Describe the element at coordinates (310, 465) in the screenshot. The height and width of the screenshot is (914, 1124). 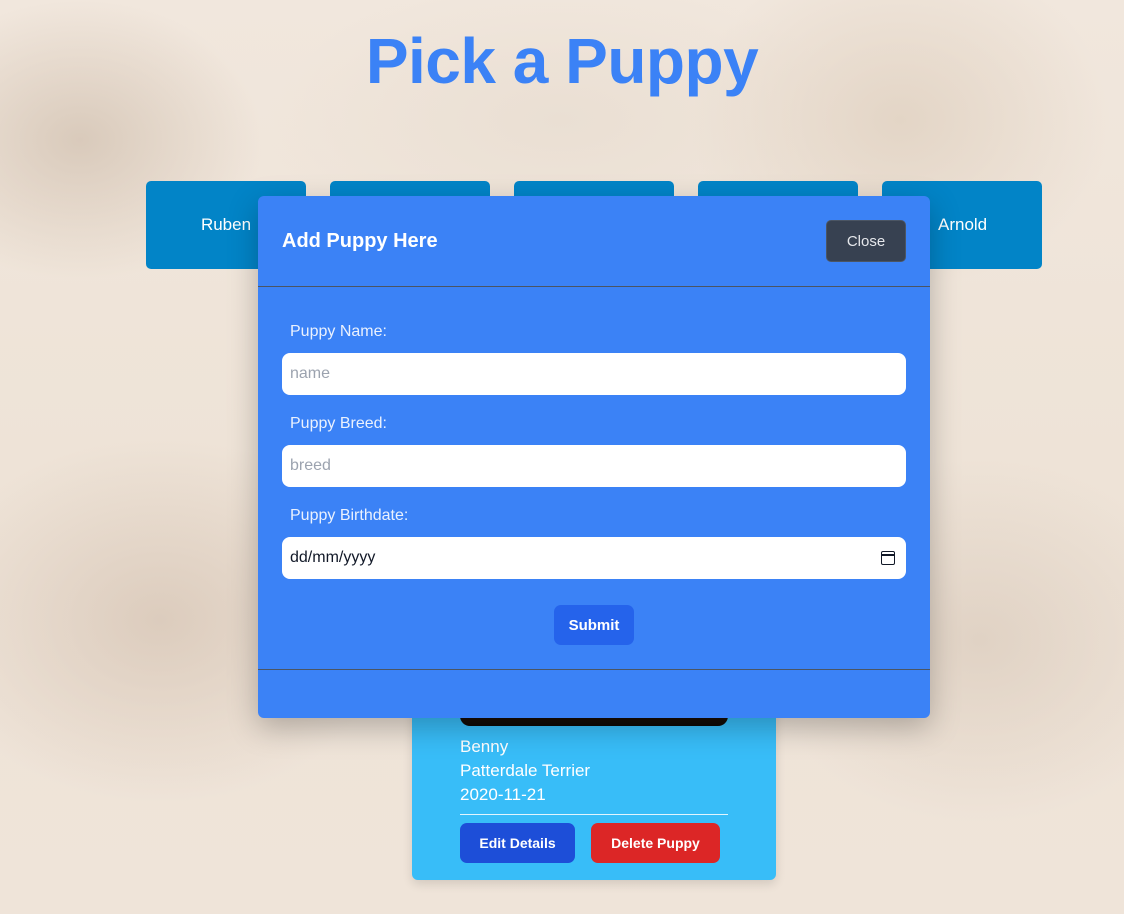
I see `puppy-breed-placeholder: breed` at that location.